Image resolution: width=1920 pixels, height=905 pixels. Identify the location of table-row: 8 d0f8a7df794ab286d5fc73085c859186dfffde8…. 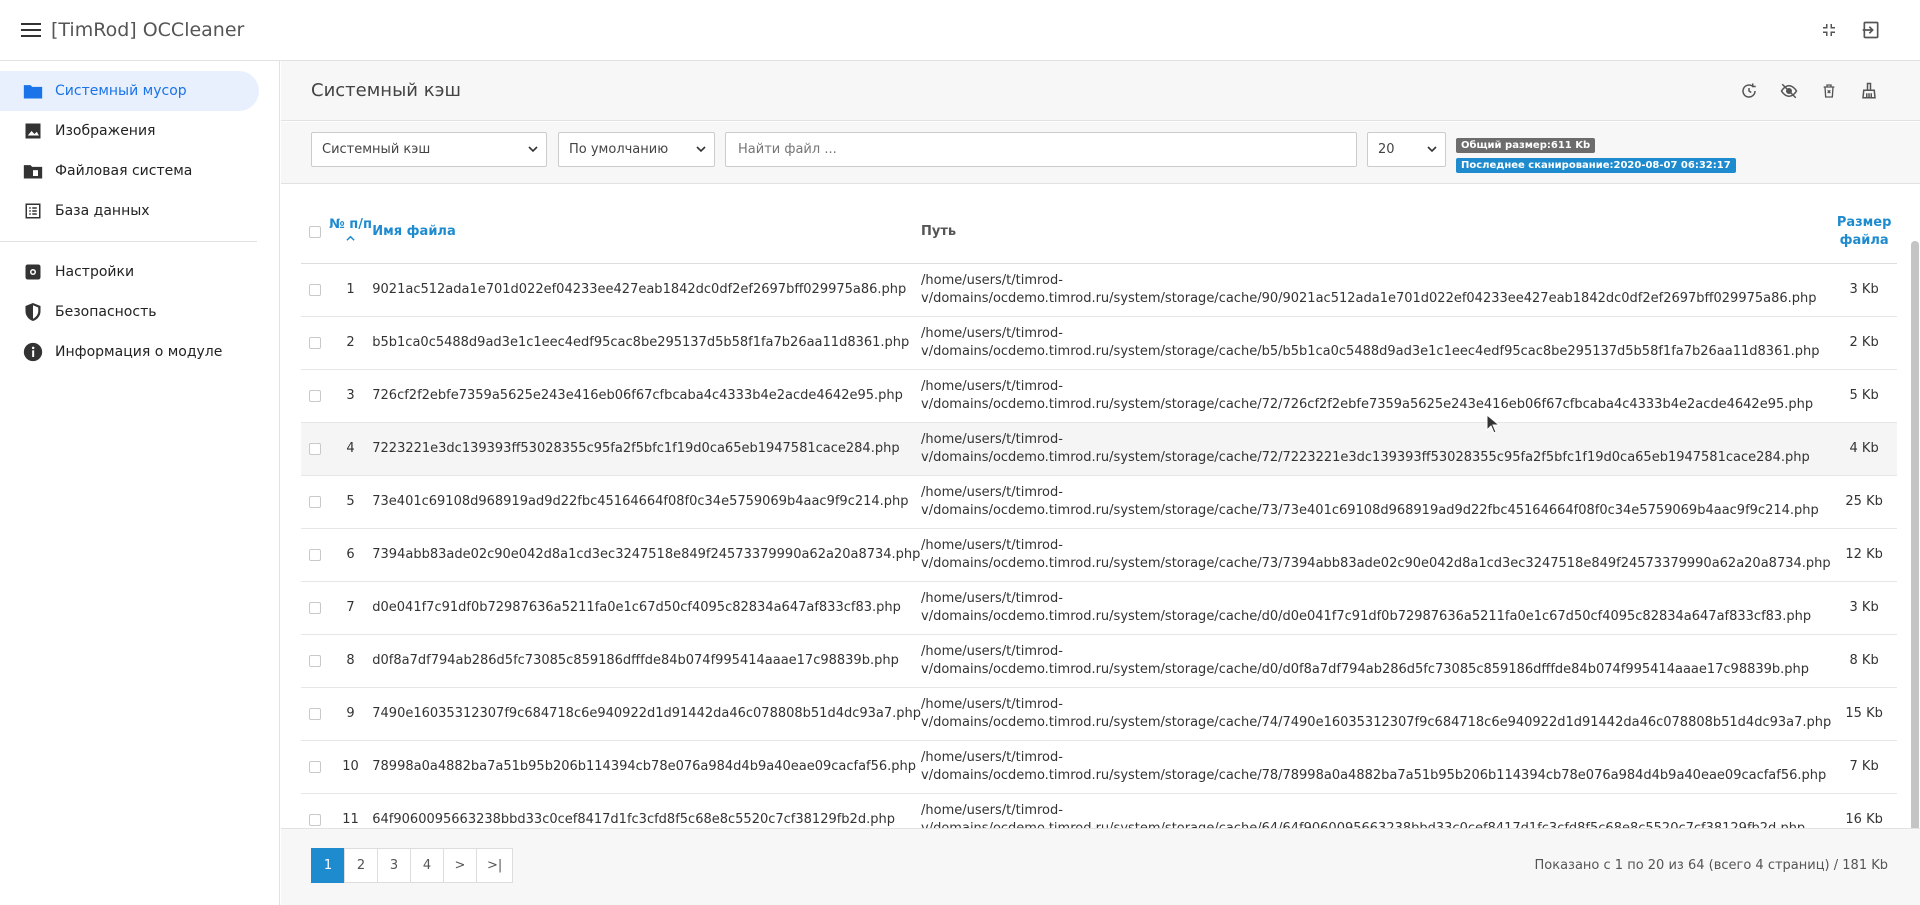
(1099, 661).